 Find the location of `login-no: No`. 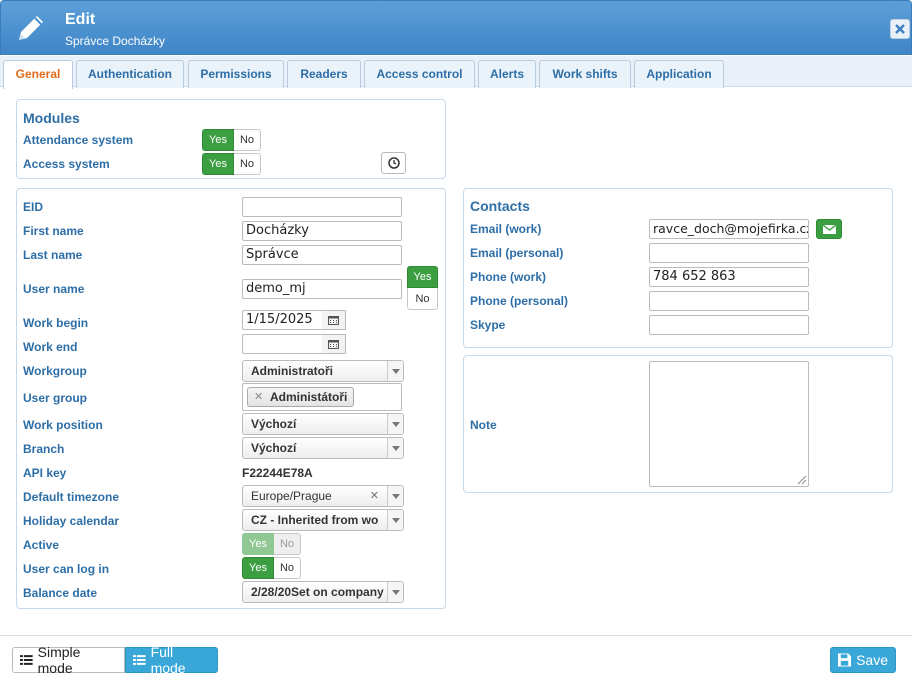

login-no: No is located at coordinates (287, 568).